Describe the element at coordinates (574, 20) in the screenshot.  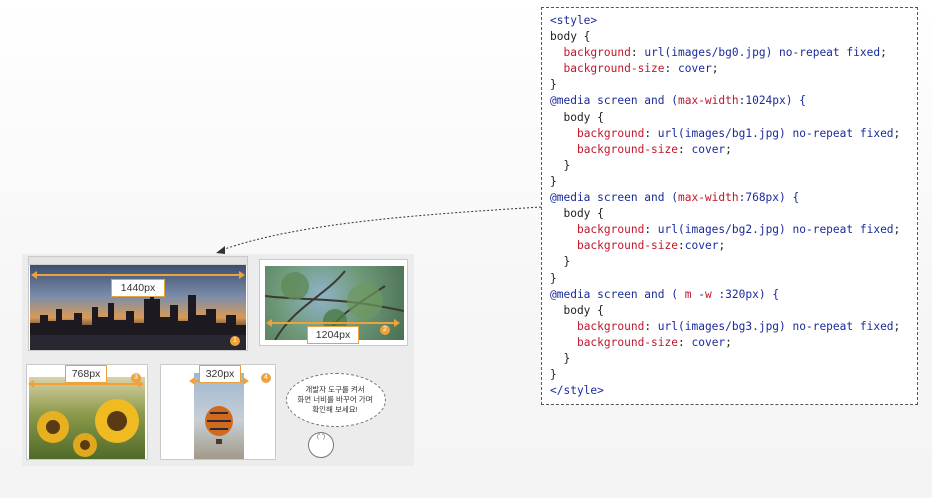
I see `code-line: <style>` at that location.